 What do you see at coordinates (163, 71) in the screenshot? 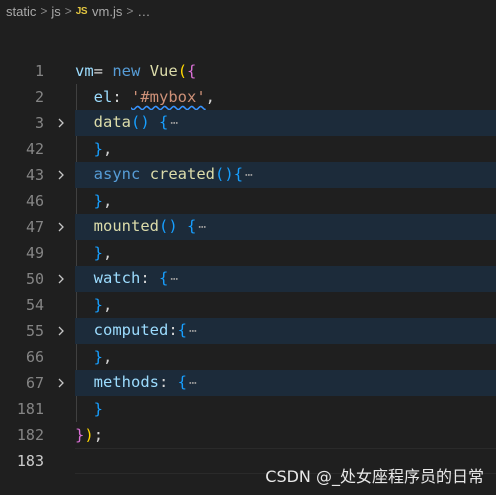
I see `token: Vue` at bounding box center [163, 71].